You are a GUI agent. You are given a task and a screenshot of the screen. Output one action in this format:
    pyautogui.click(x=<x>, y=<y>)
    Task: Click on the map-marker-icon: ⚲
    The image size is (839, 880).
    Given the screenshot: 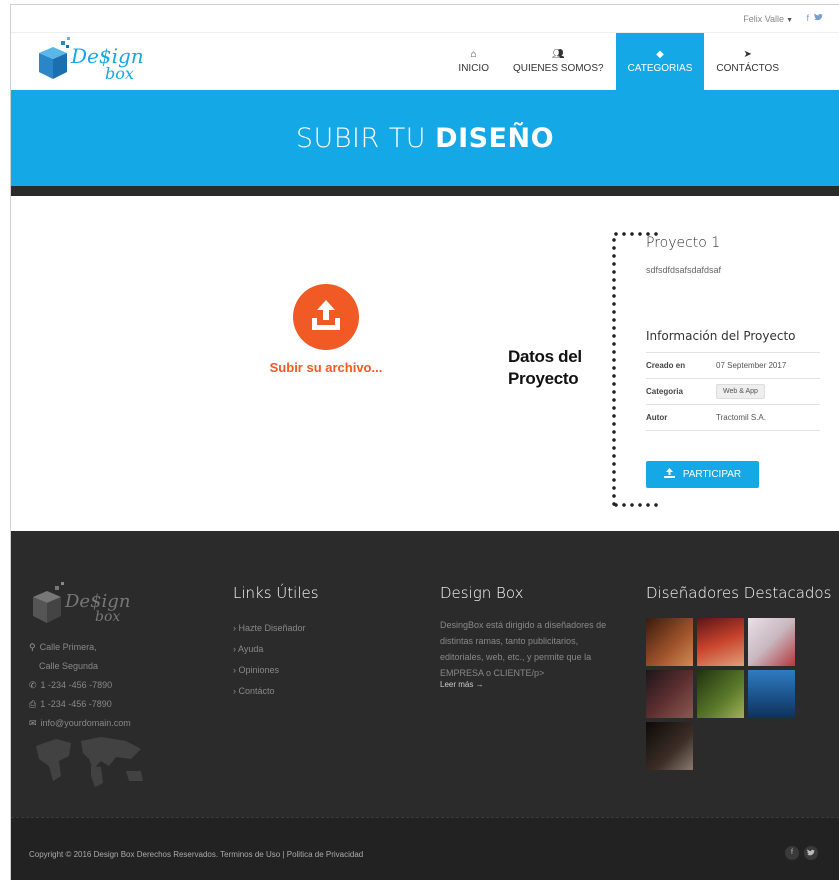 What is the action you would take?
    pyautogui.click(x=32, y=647)
    